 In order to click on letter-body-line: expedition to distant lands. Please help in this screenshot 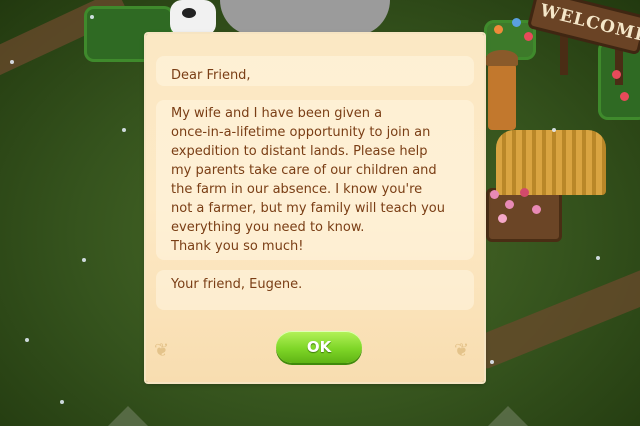, I will do `click(299, 151)`.